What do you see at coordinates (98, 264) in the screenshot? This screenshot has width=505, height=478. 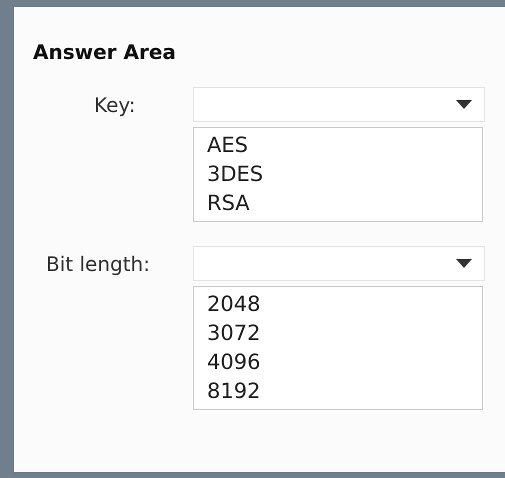 I see `field-label: Bit length:` at bounding box center [98, 264].